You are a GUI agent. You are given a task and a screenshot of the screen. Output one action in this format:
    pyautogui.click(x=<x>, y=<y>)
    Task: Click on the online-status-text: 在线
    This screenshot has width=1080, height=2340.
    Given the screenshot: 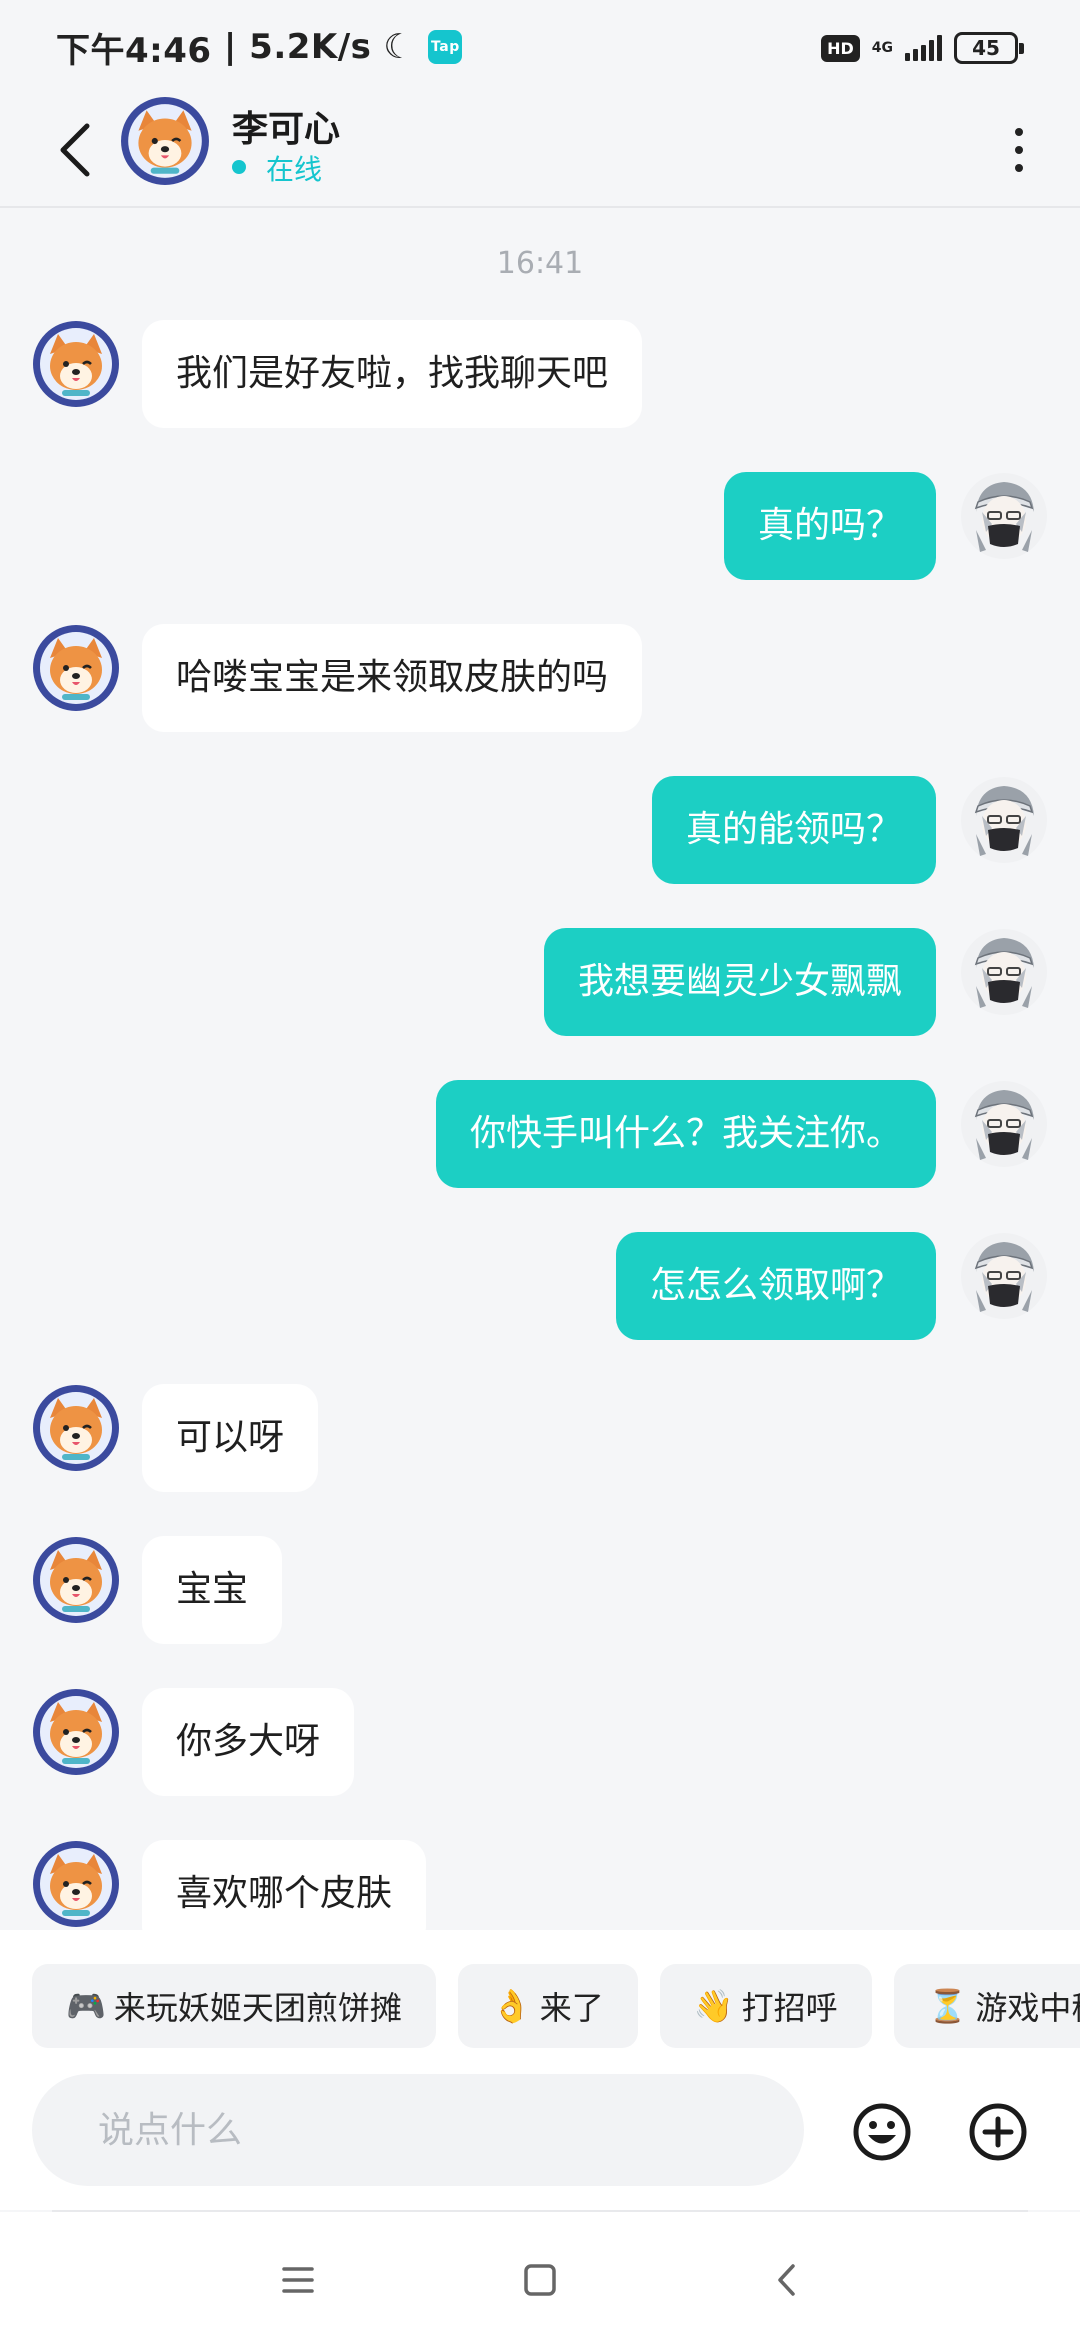 What is the action you would take?
    pyautogui.click(x=294, y=169)
    